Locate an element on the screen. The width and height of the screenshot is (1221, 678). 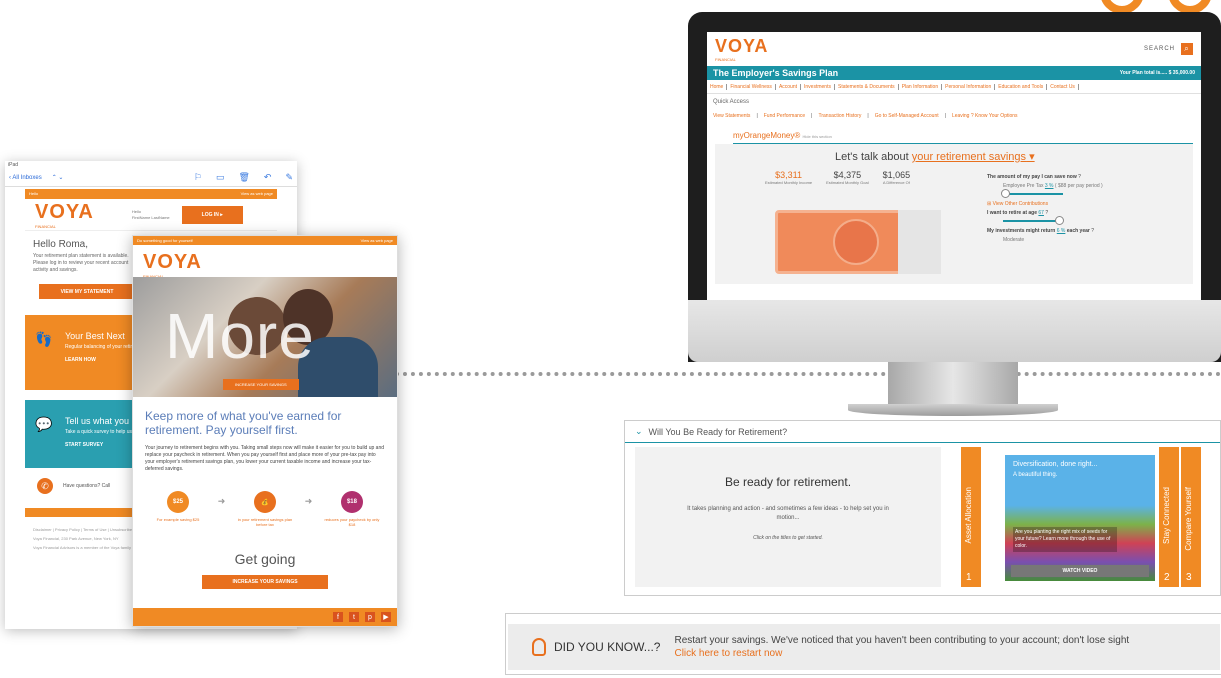
stat-income: $3,311 Estimated Monthly Income is located at coordinates (789, 177).